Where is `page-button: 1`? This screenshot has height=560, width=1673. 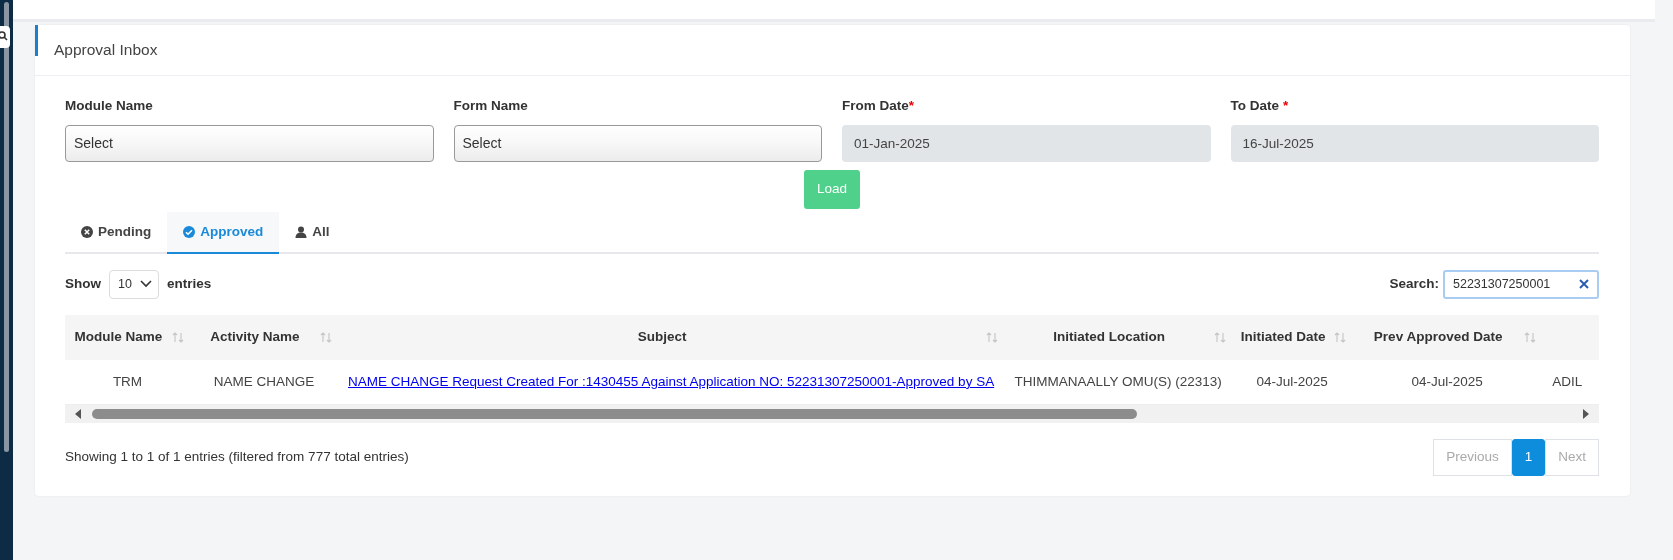
page-button: 1 is located at coordinates (1528, 457).